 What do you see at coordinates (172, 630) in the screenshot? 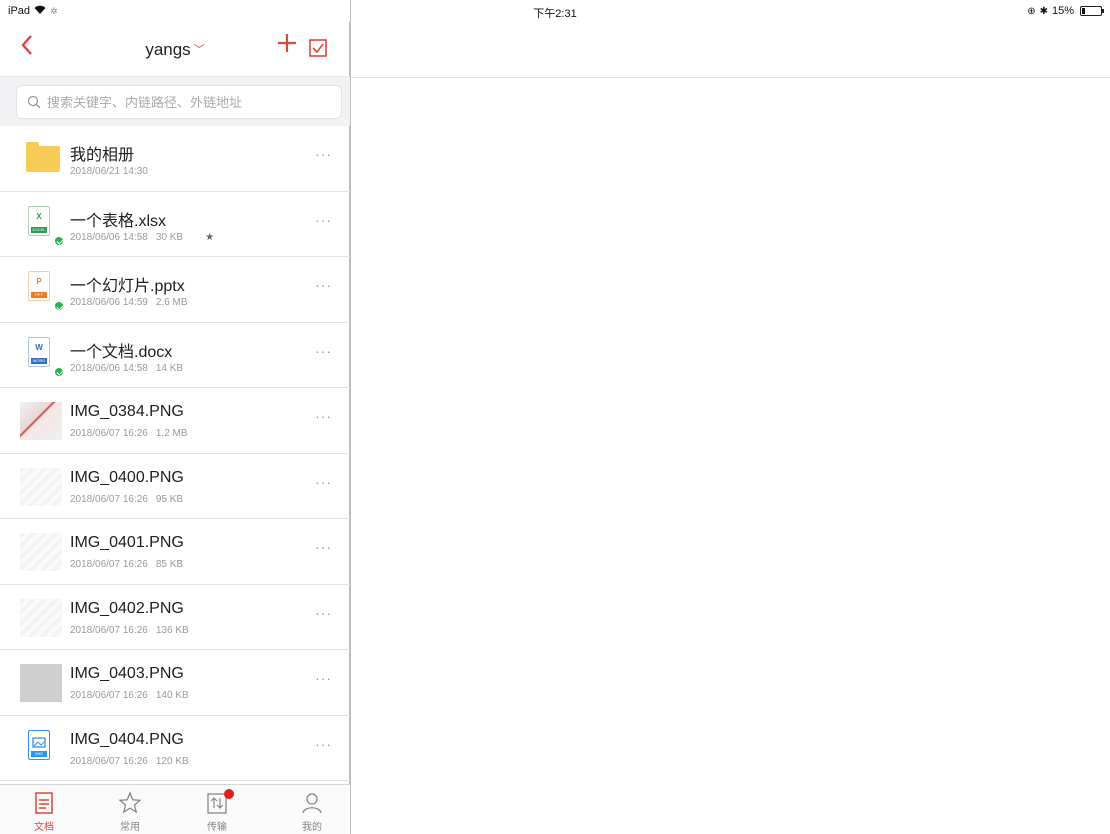
I see `file-size: 136 KB` at bounding box center [172, 630].